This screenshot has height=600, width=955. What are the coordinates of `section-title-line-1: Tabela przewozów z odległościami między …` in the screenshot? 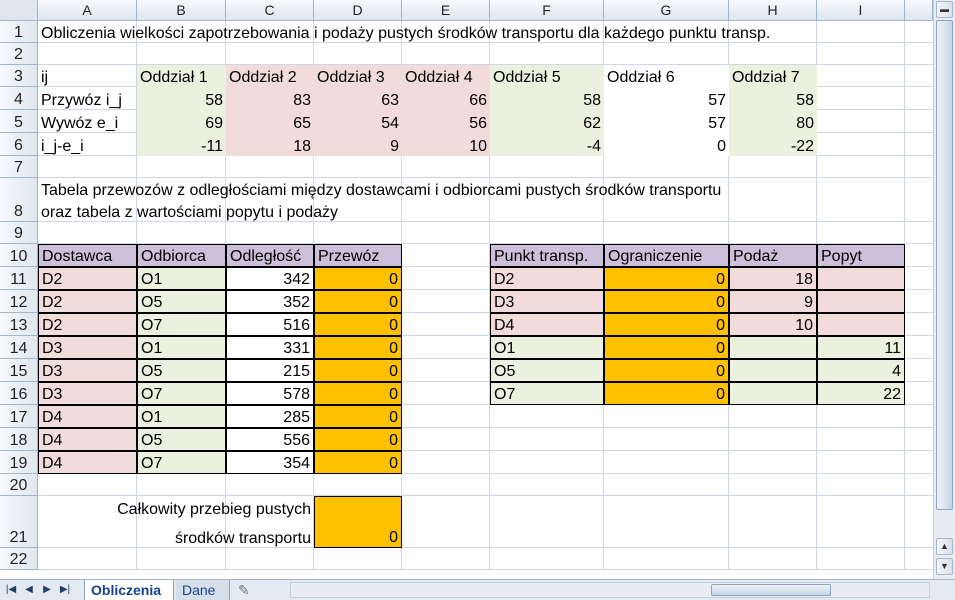 It's located at (468, 189).